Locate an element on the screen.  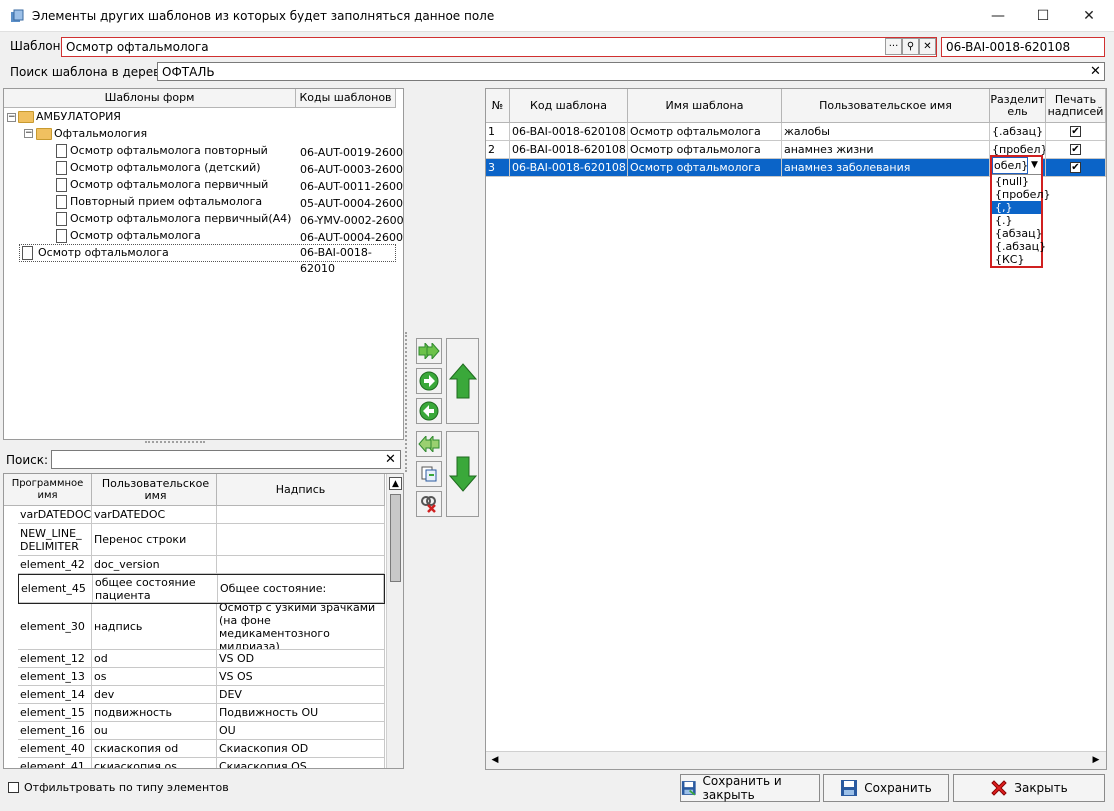
close-button: Закрыть is located at coordinates (1029, 788).